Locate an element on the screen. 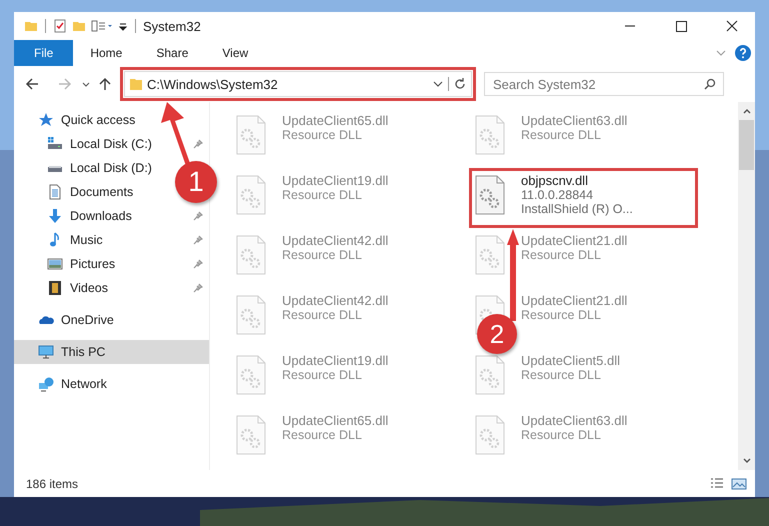 This screenshot has height=526, width=769. picture-frame-icon is located at coordinates (55, 264).